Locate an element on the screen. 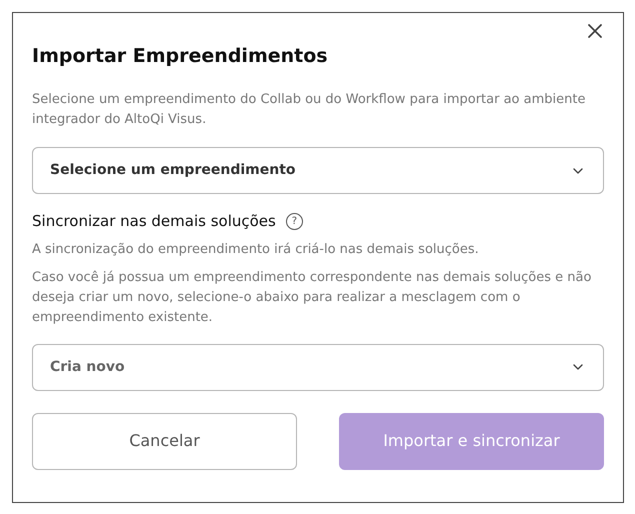 The width and height of the screenshot is (635, 514). info-text: A sincronização do empreendimento irá criá-lo nas demais soluções. is located at coordinates (256, 249).